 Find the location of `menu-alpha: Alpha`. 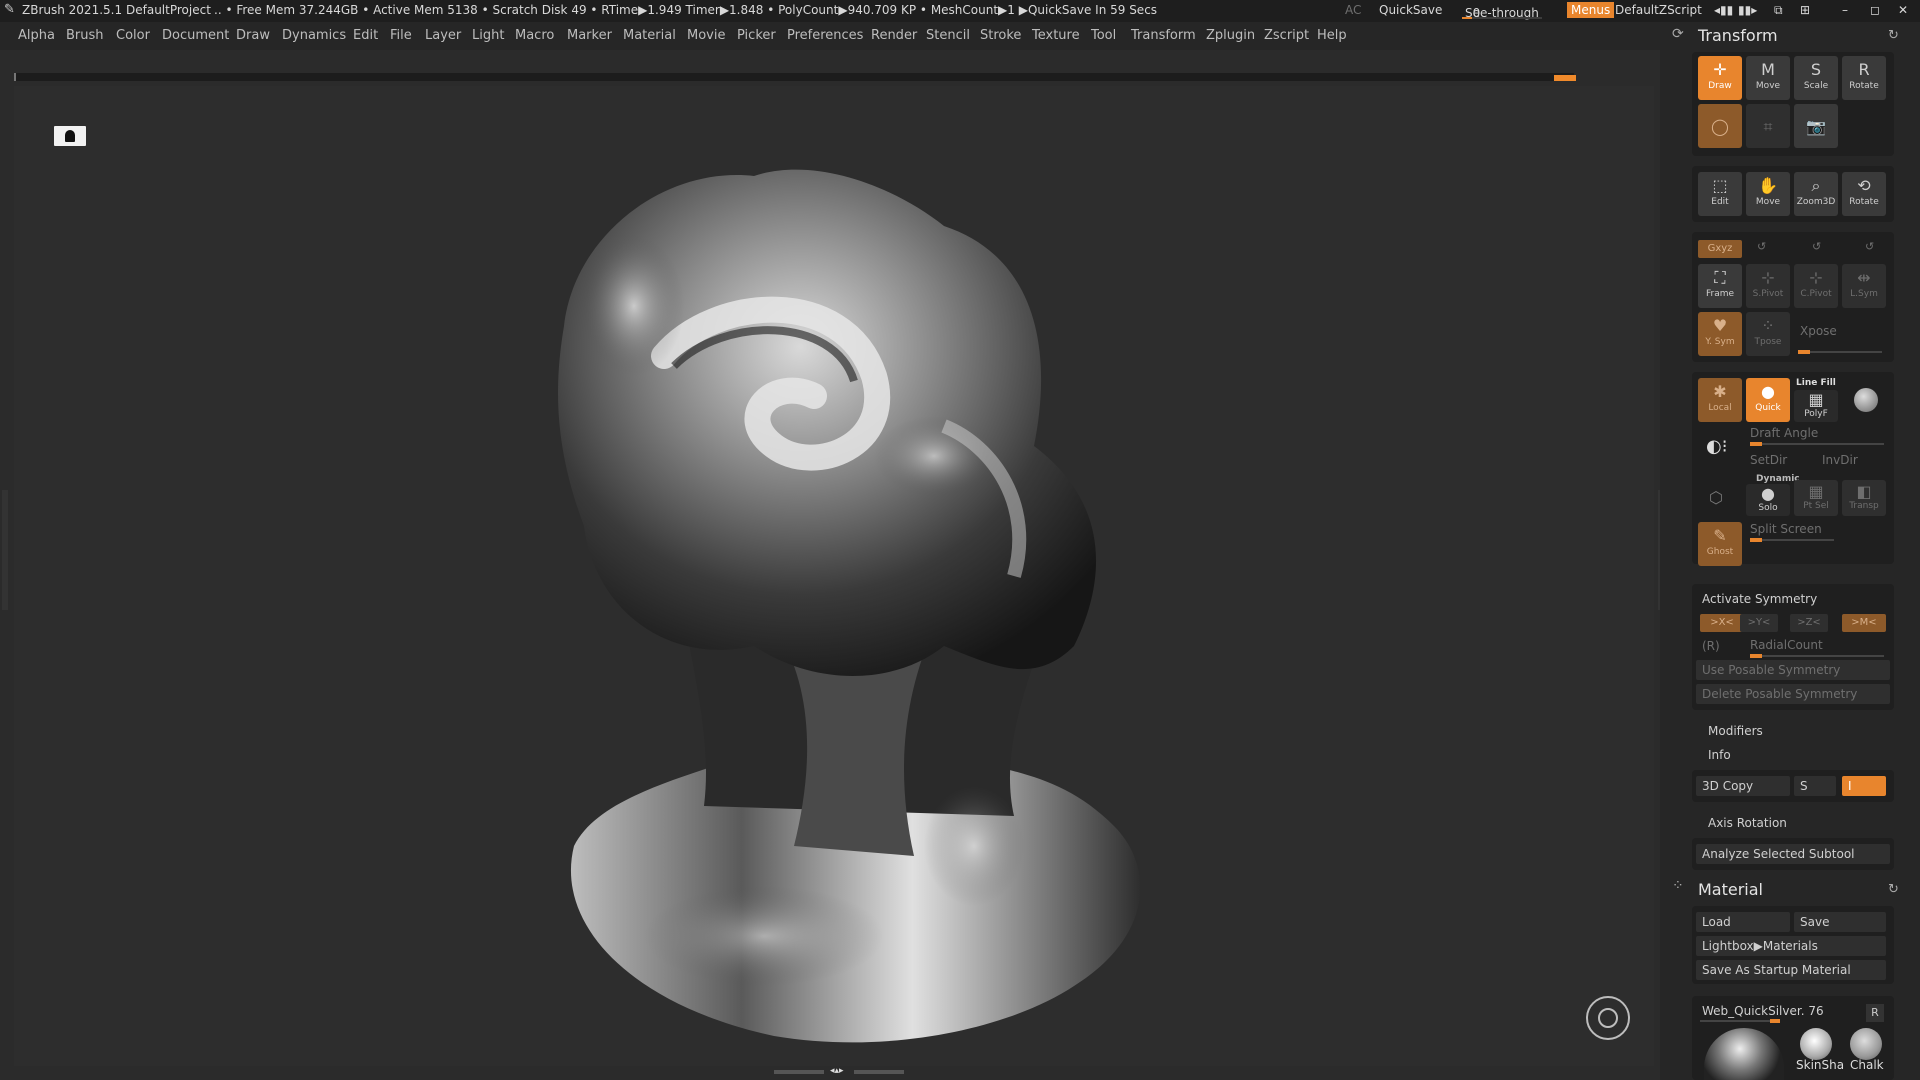

menu-alpha: Alpha is located at coordinates (36, 35).